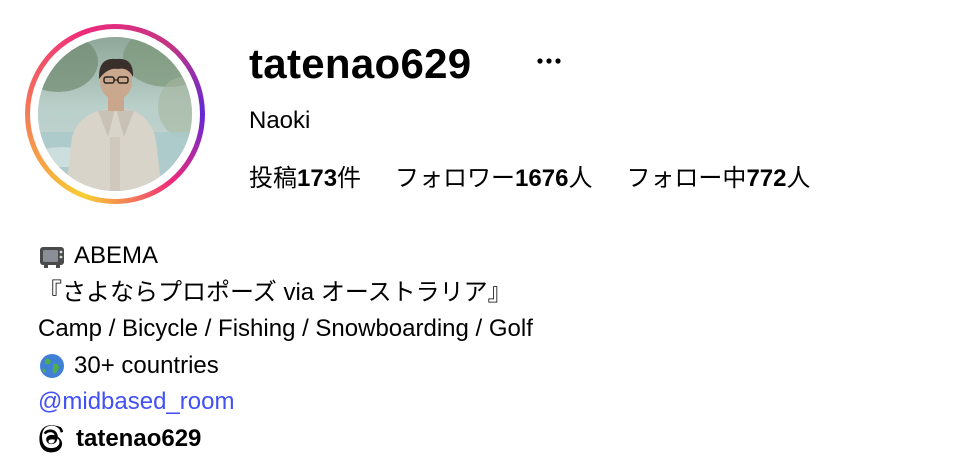 Image resolution: width=956 pixels, height=460 pixels. I want to click on stat-following-label: フォロー中, so click(686, 178).